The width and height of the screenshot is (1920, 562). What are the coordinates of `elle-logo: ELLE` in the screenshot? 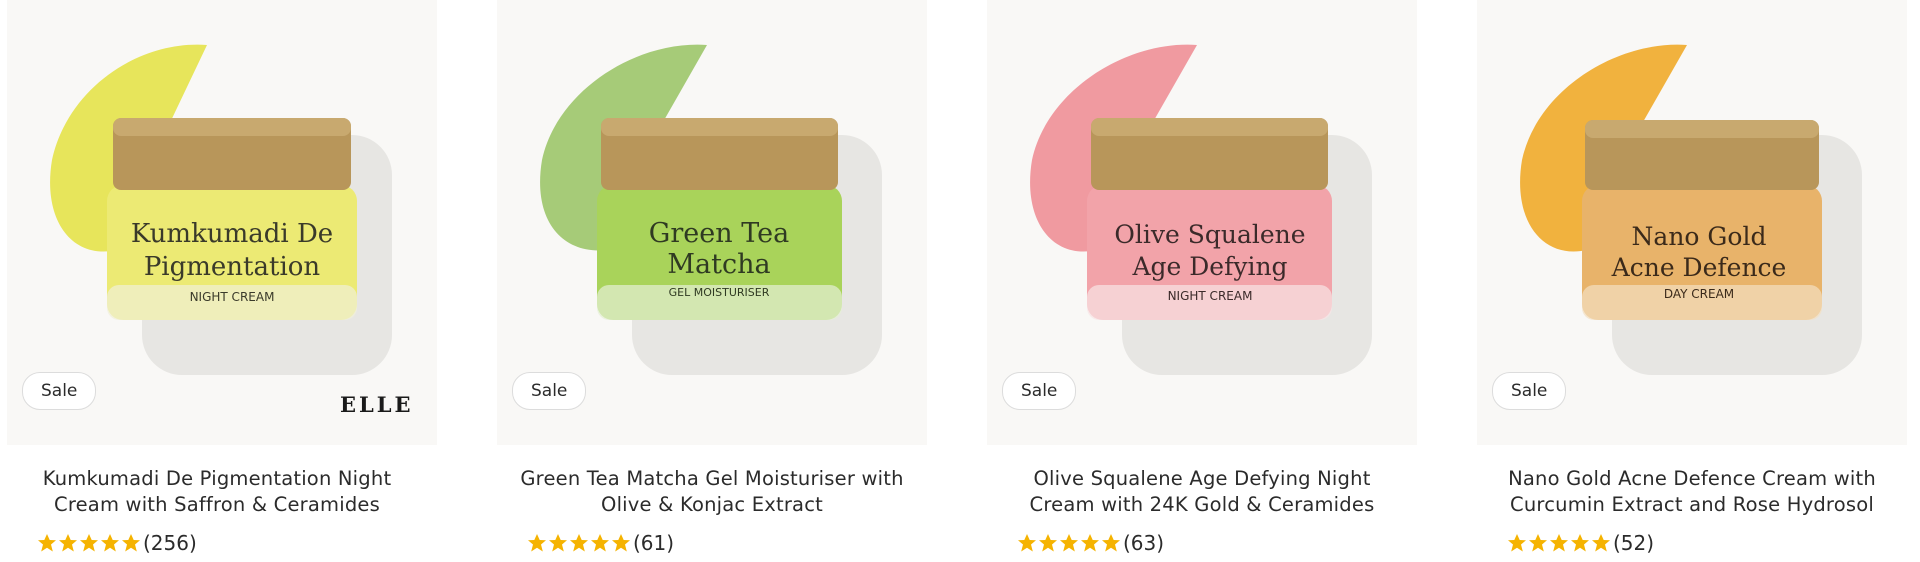 It's located at (377, 404).